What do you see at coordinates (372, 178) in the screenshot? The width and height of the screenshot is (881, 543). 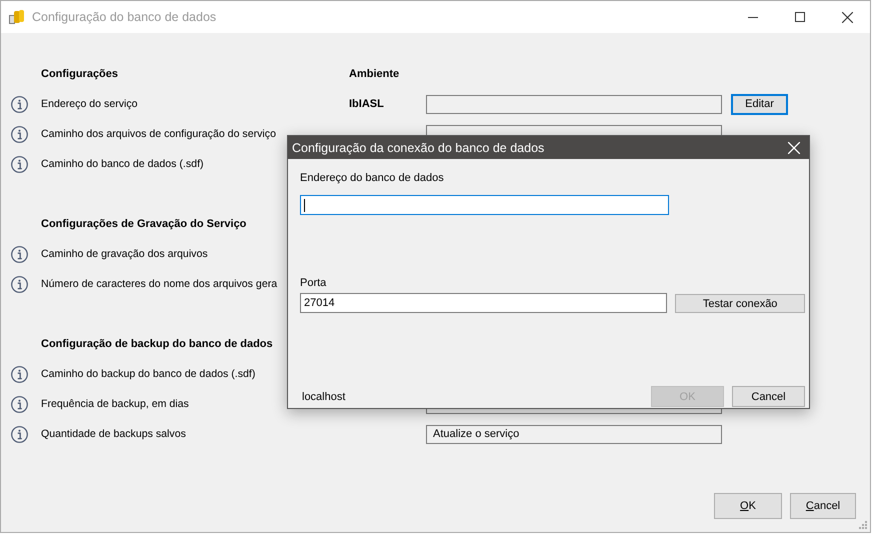 I see `field-label: Endereço do banco de dados` at bounding box center [372, 178].